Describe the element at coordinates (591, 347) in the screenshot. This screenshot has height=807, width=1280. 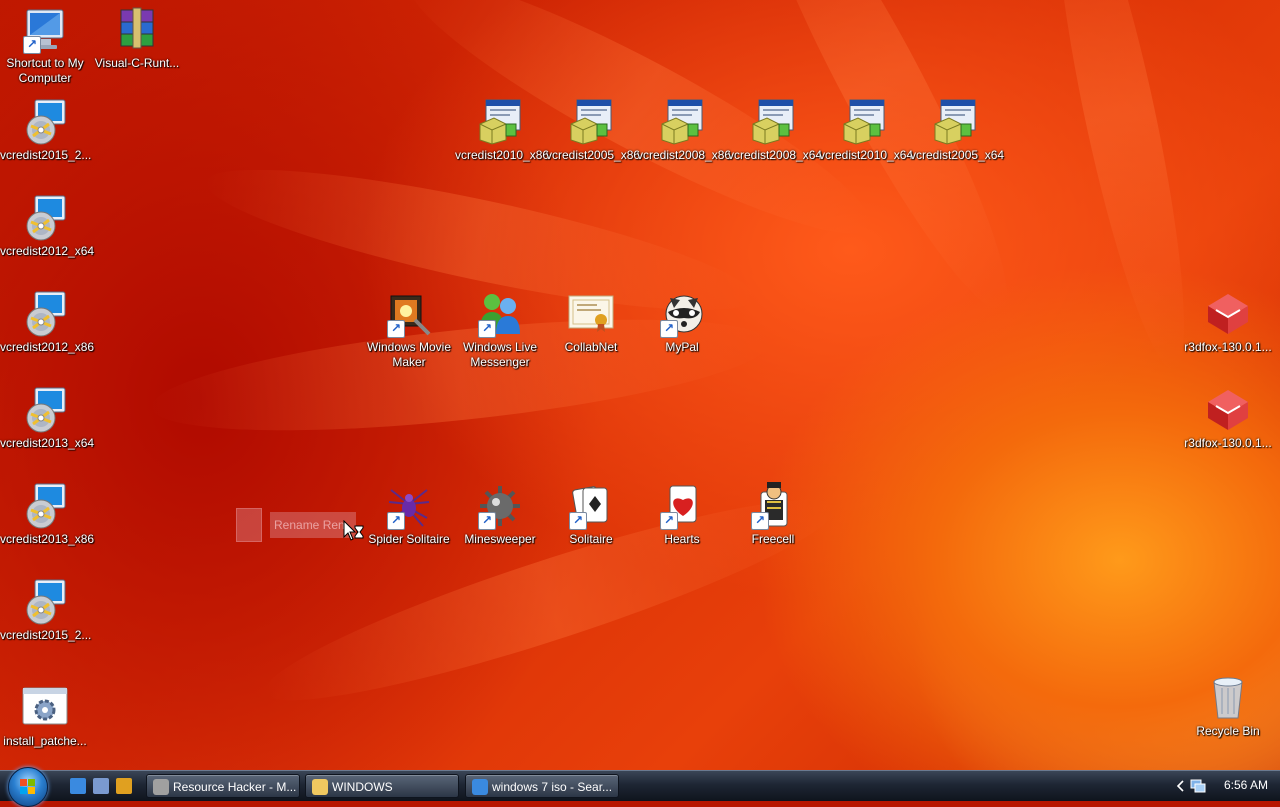
I see `desktop-icon-label: CollabNet` at that location.